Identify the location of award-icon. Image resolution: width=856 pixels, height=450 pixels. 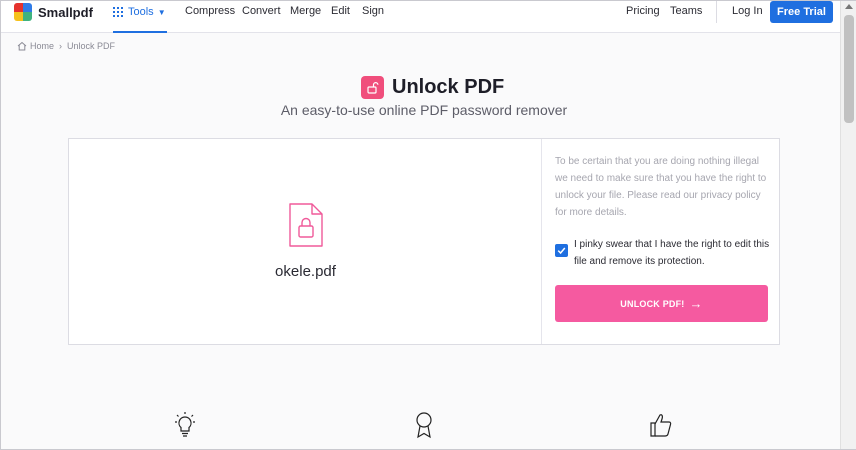
(424, 425).